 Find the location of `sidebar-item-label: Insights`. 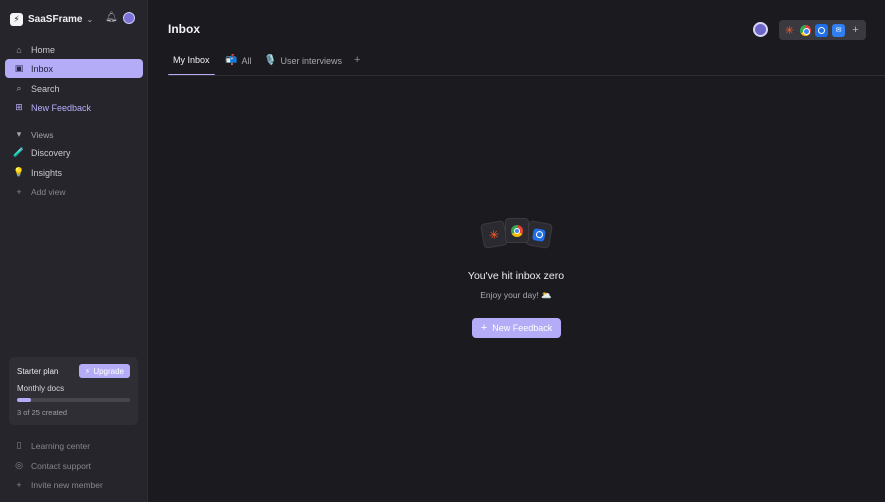

sidebar-item-label: Insights is located at coordinates (47, 172).